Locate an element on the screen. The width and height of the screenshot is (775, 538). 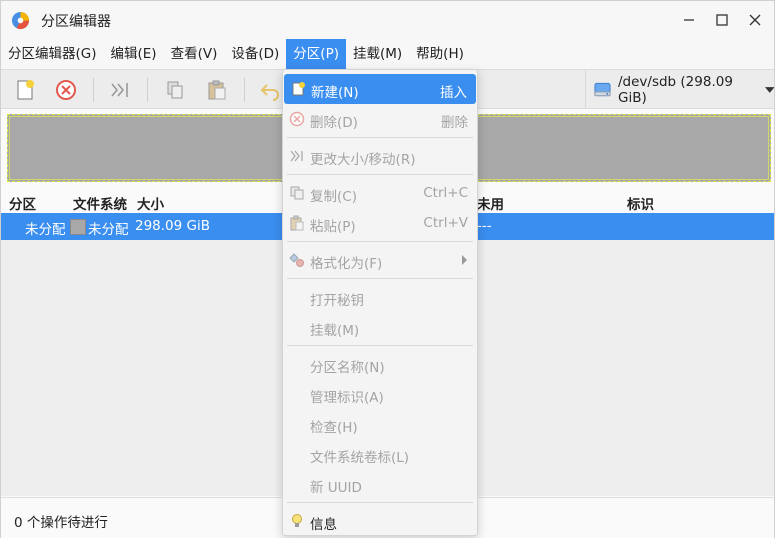
menu-item-label: 分区名称(N) is located at coordinates (347, 368).